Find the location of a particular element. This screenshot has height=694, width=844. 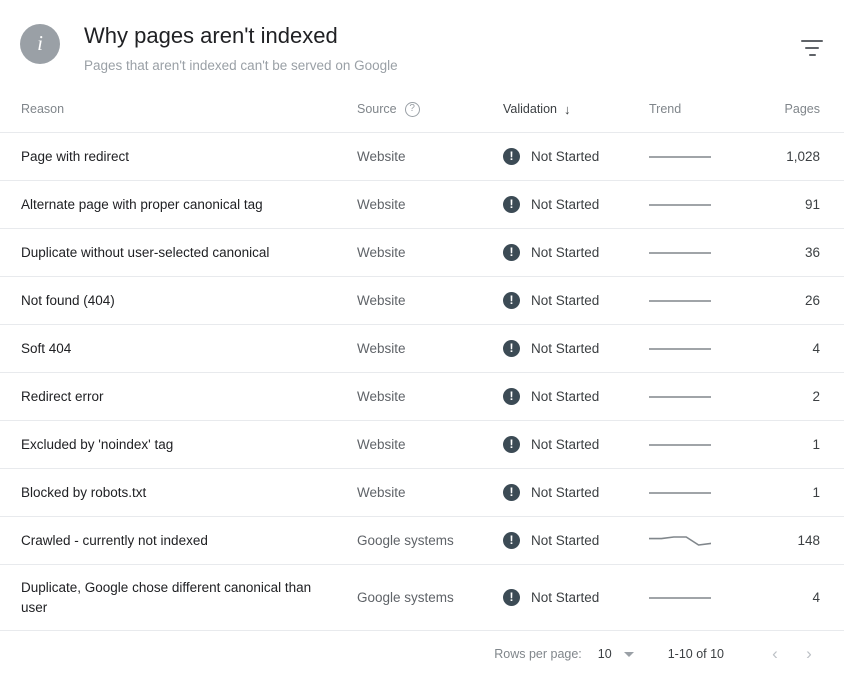

filter-list-icon is located at coordinates (812, 48).